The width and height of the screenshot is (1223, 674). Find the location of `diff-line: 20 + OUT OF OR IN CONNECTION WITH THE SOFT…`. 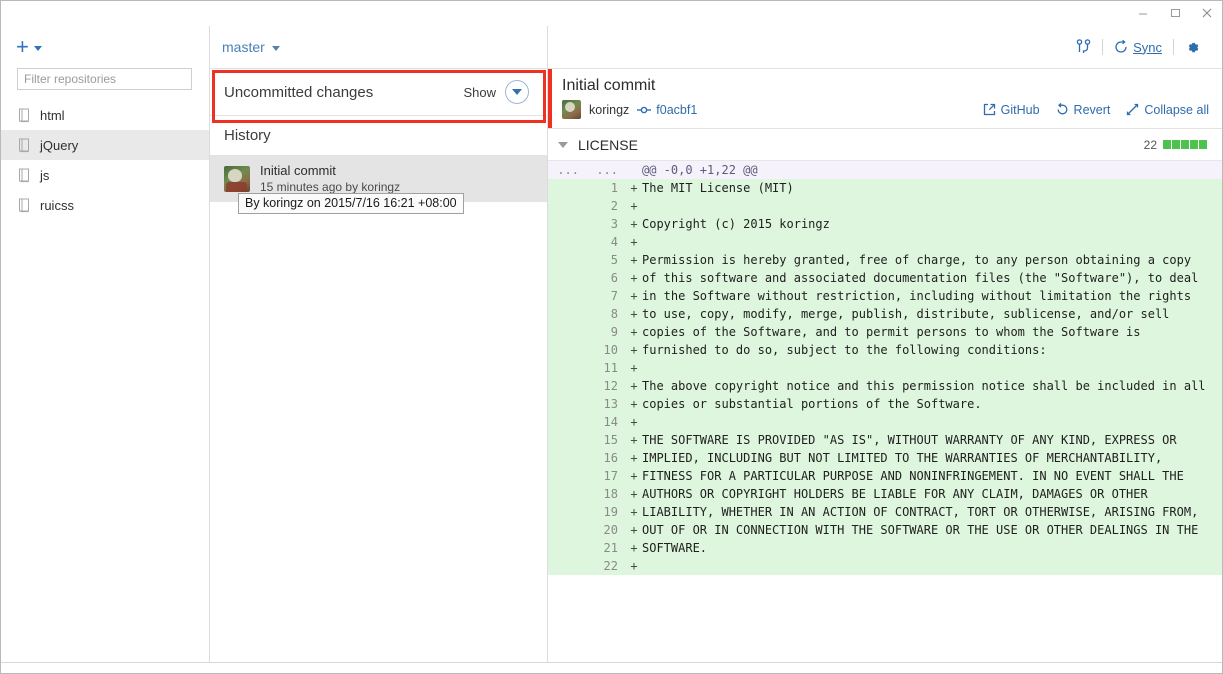

diff-line: 20 + OUT OF OR IN CONNECTION WITH THE SOFT… is located at coordinates (885, 530).